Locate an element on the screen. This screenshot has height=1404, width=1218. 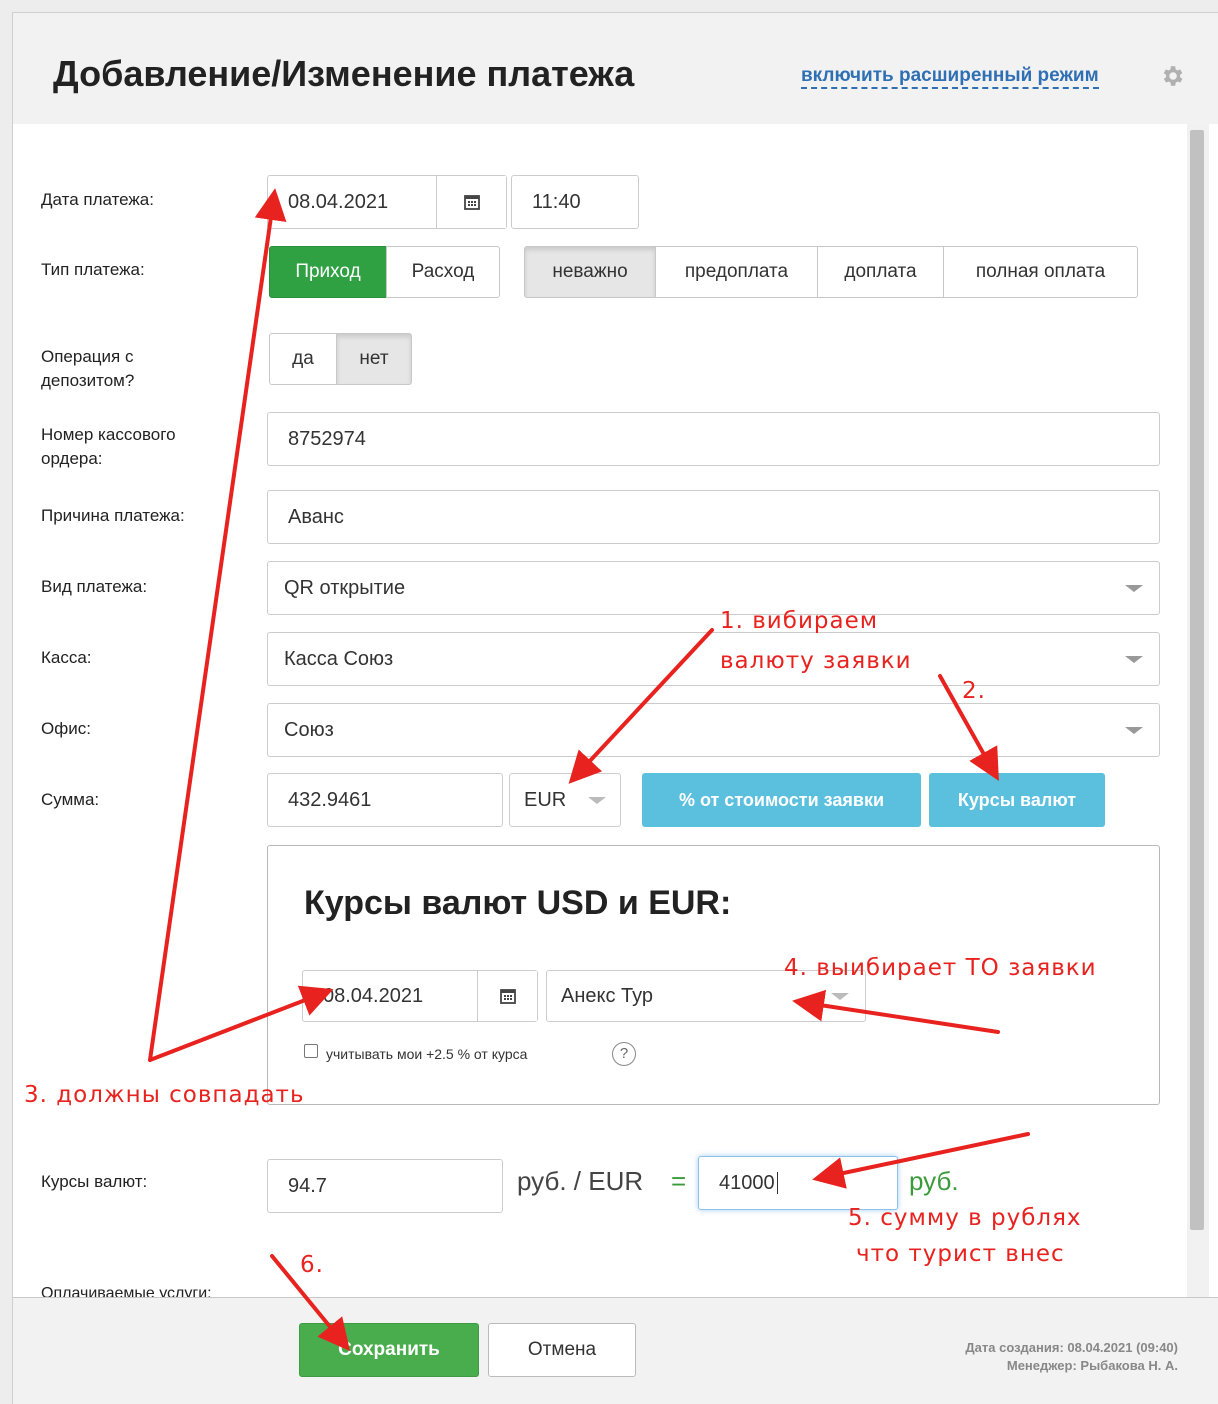
annotation-4: 4. выибирает ТО заявки is located at coordinates (940, 968).